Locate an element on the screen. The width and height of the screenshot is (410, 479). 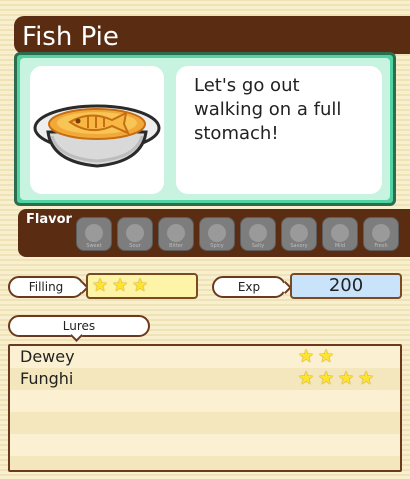
filling-tag: Filling is located at coordinates (46, 287).